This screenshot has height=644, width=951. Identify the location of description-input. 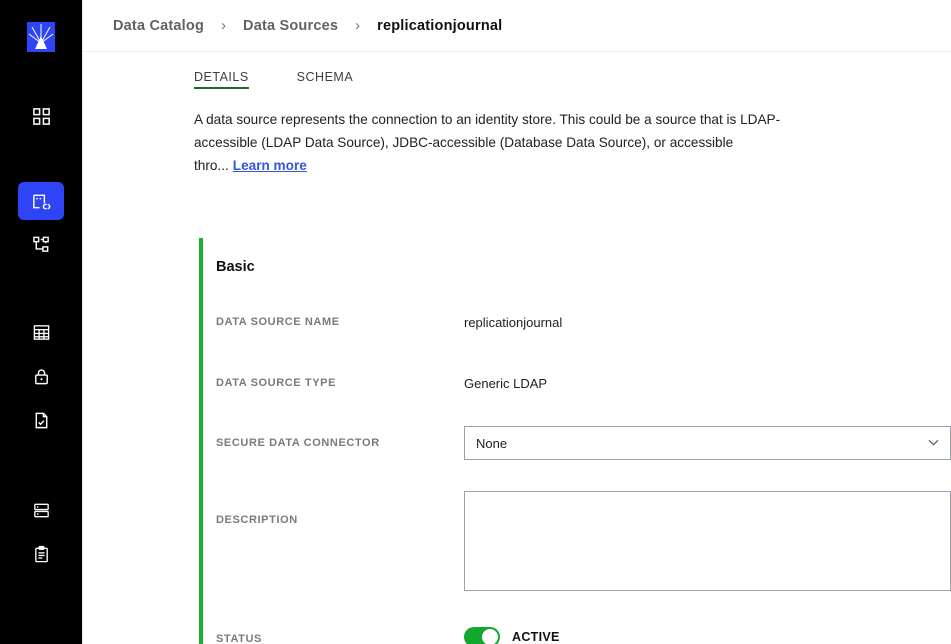
(707, 541).